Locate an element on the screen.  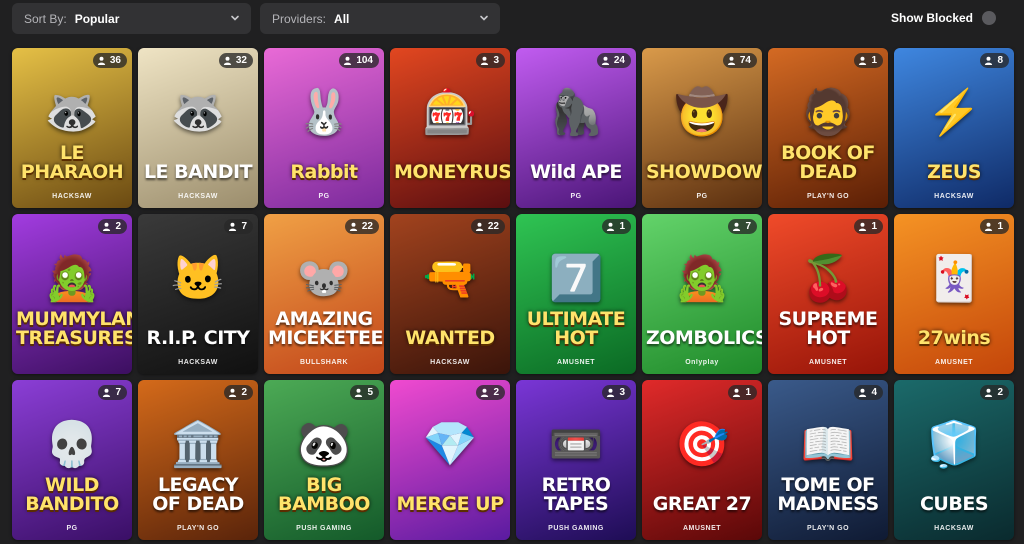
player-count-badge: 22 is located at coordinates (487, 226).